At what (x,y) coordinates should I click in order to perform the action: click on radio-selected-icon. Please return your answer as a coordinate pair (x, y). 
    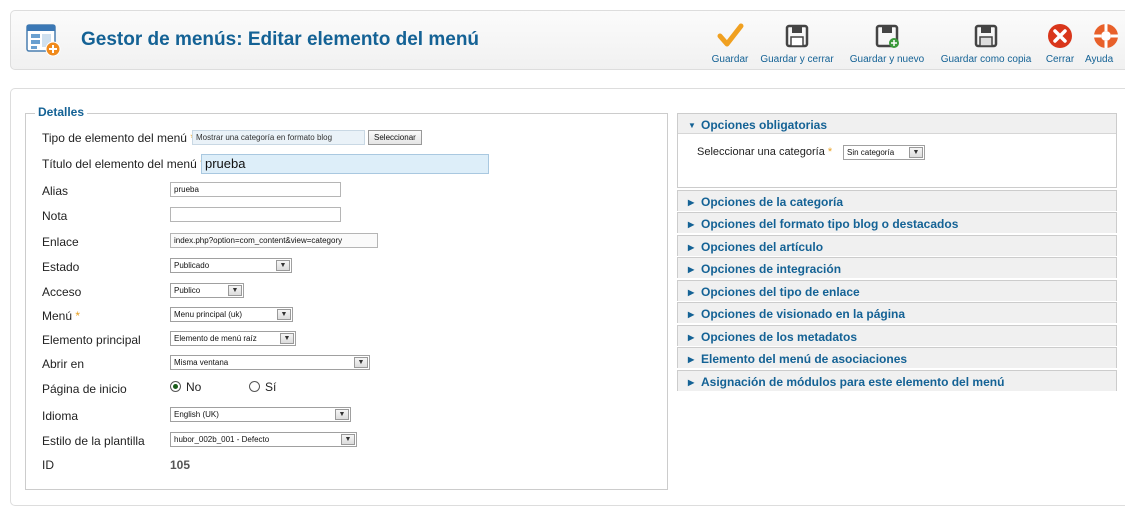
    Looking at the image, I should click on (175, 386).